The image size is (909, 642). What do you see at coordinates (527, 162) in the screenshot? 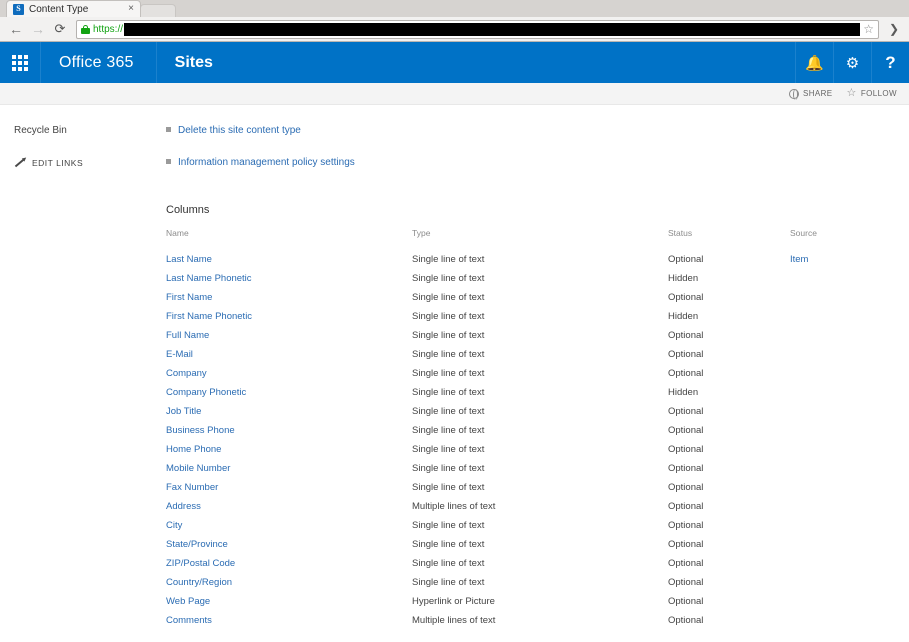
I see `information-management-policy-settings-link: Information management policy settings` at bounding box center [527, 162].